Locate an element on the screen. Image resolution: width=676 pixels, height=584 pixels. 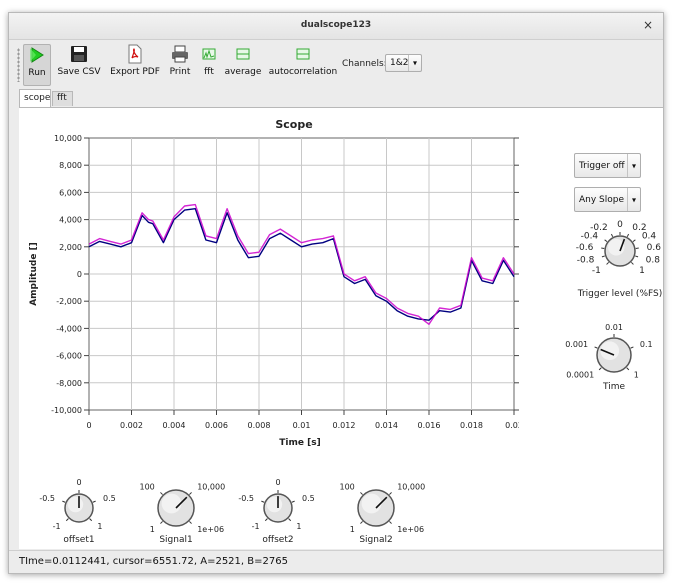
knob-offset1: -1 -0.5 0 0.5 1offset1 is located at coordinates (77, 511).